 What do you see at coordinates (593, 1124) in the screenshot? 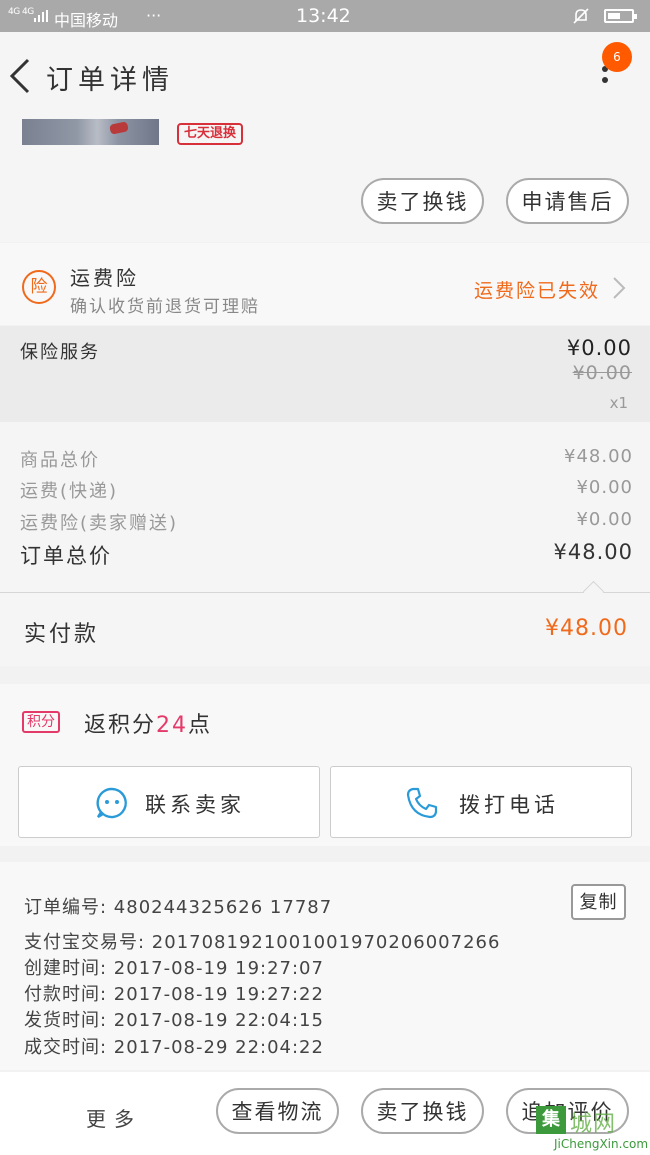
I see `watermark-cn: 城网` at bounding box center [593, 1124].